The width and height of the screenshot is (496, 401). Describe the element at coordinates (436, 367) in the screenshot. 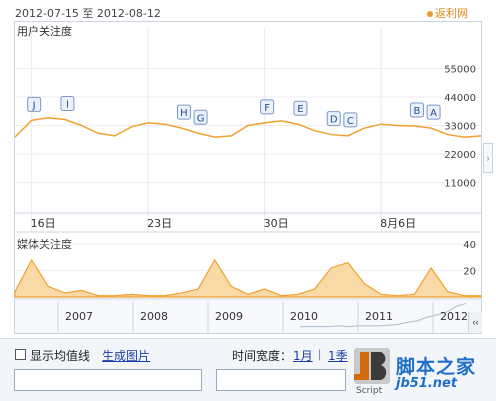

I see `watermark-name: 脚本之家` at that location.